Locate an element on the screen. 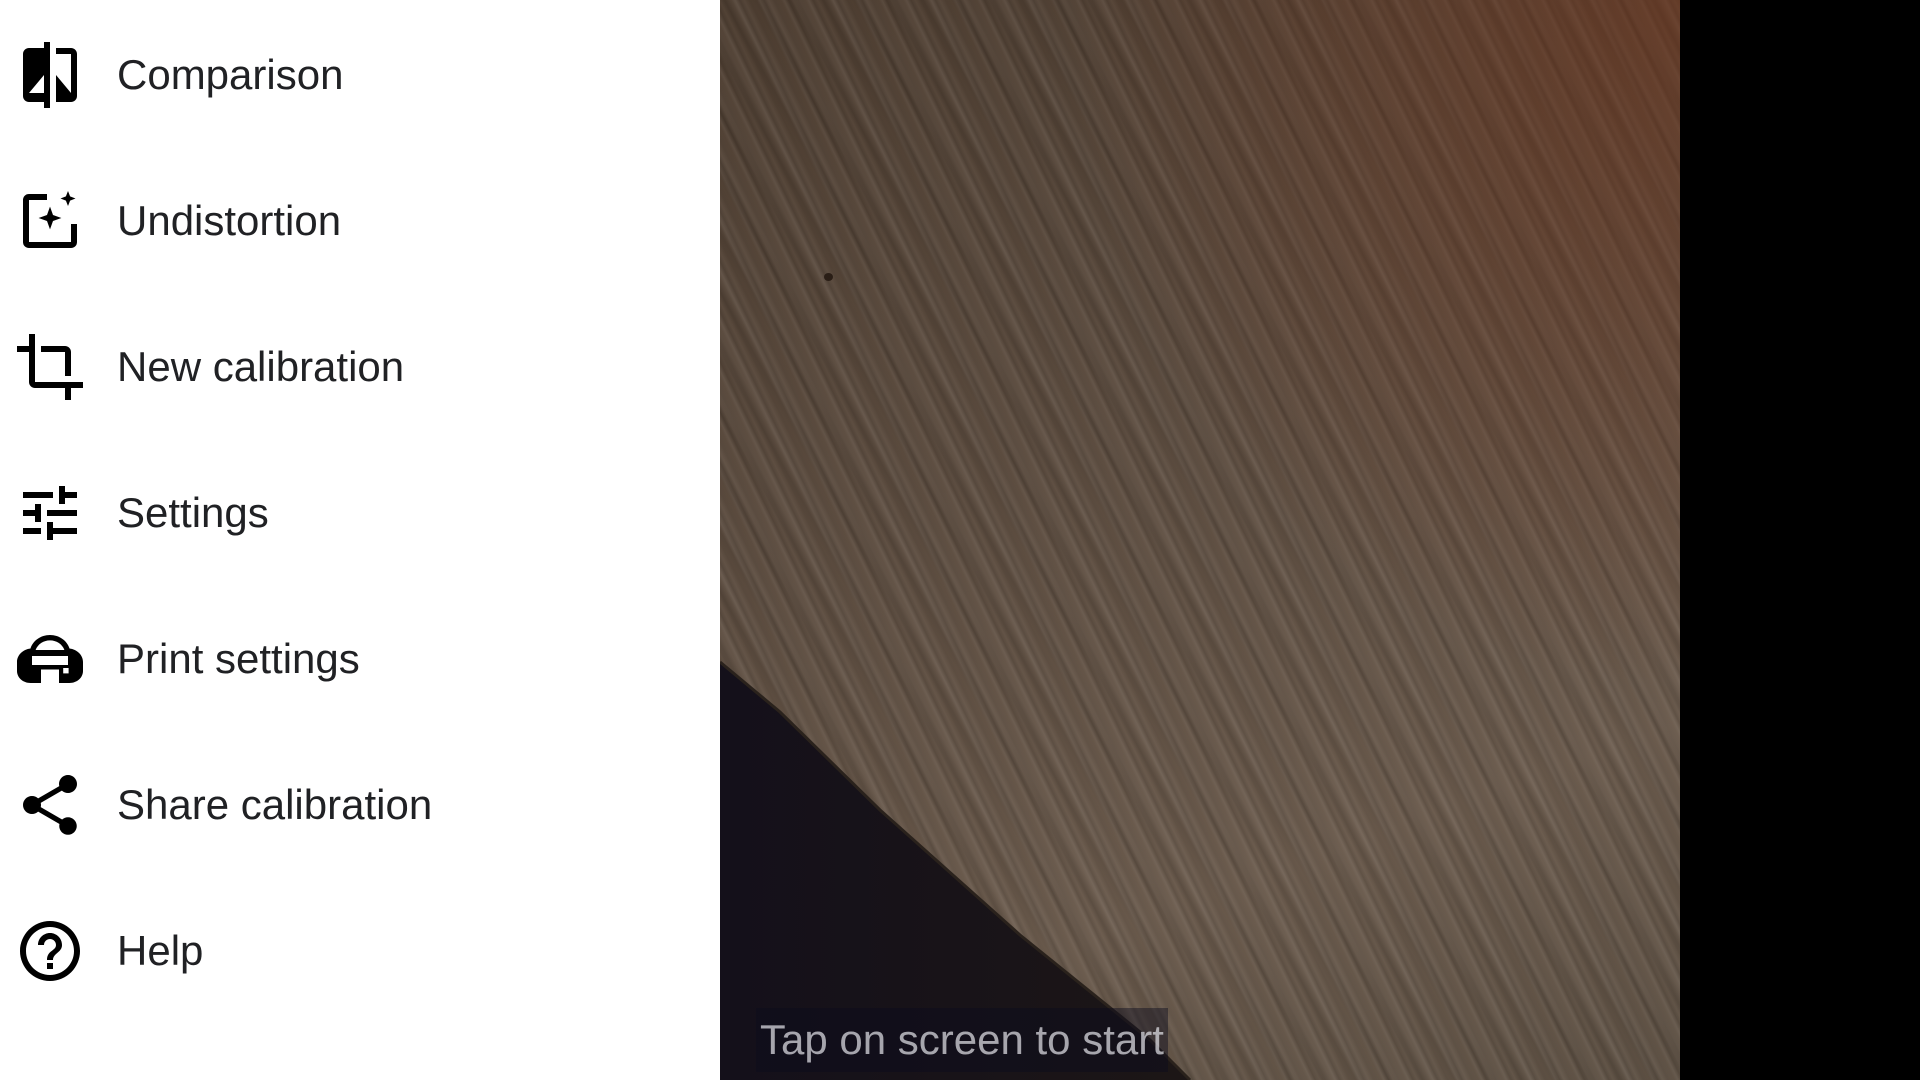  menu-item-comparison: Comparison is located at coordinates (360, 75).